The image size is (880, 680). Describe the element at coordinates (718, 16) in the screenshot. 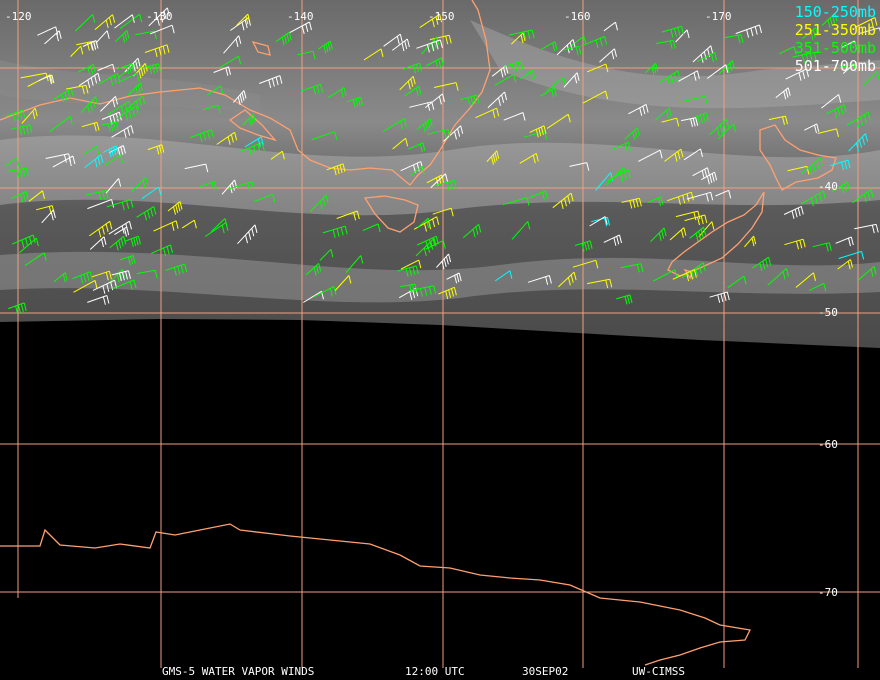

I see `lon-label-170: -170` at that location.